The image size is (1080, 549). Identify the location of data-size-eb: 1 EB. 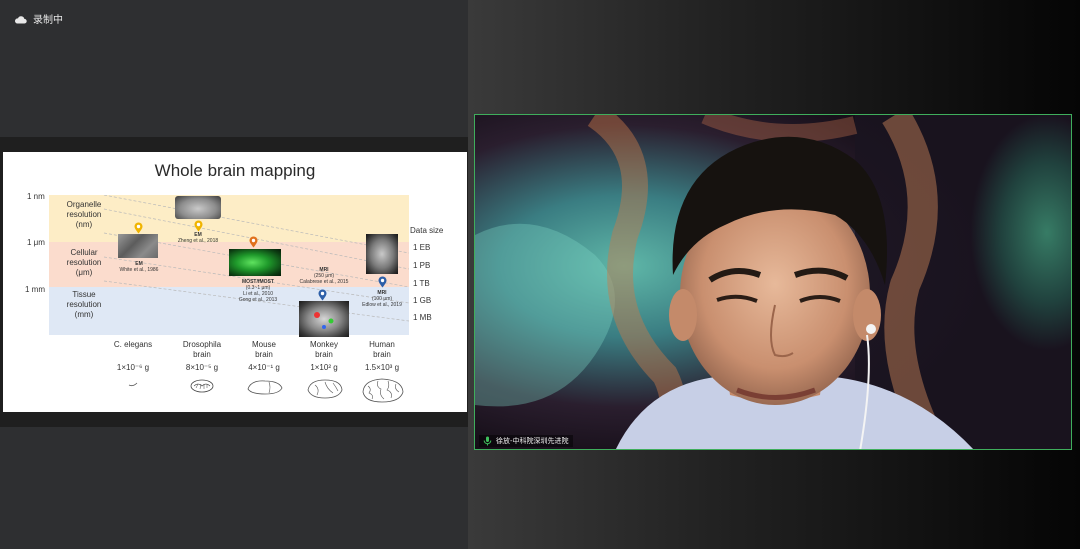
(422, 247).